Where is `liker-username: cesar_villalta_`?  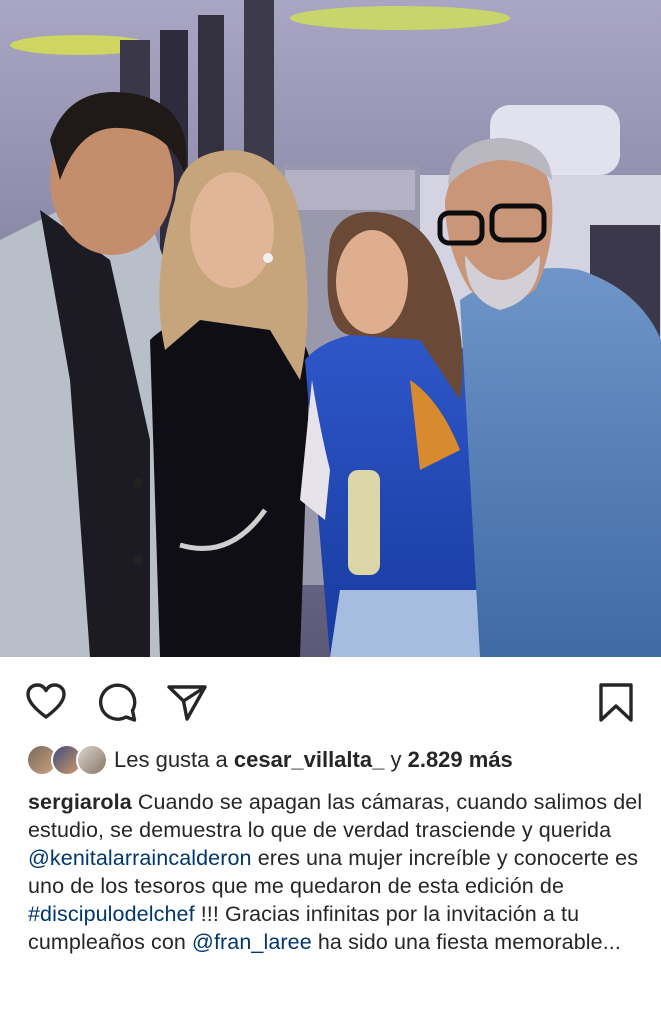 liker-username: cesar_villalta_ is located at coordinates (309, 759).